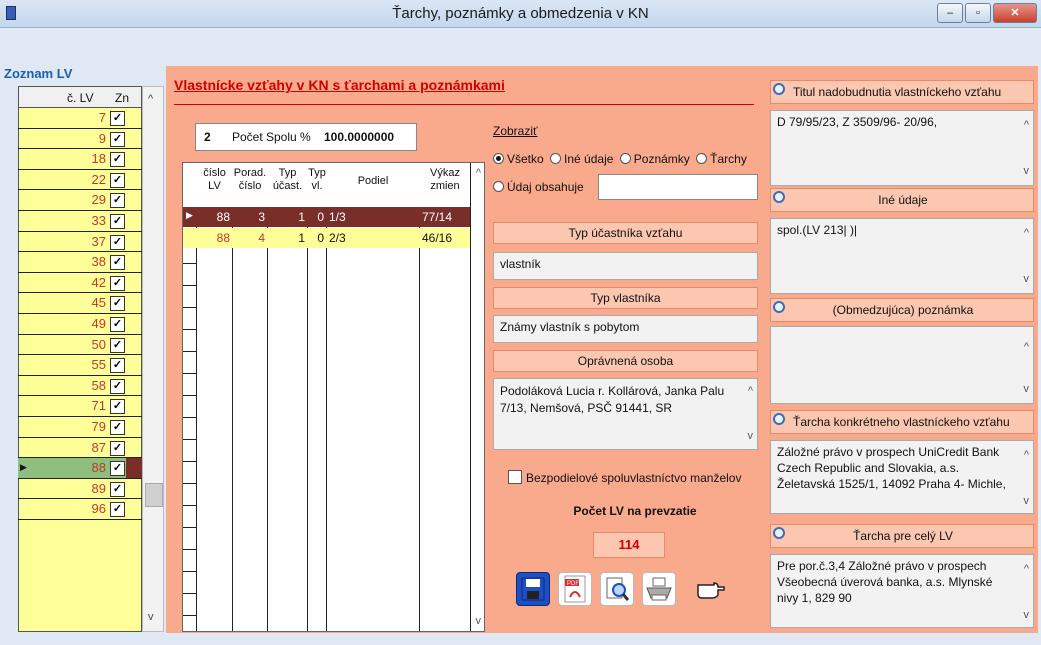 The height and width of the screenshot is (645, 1041). I want to click on pointer-hand-icon, so click(711, 589).